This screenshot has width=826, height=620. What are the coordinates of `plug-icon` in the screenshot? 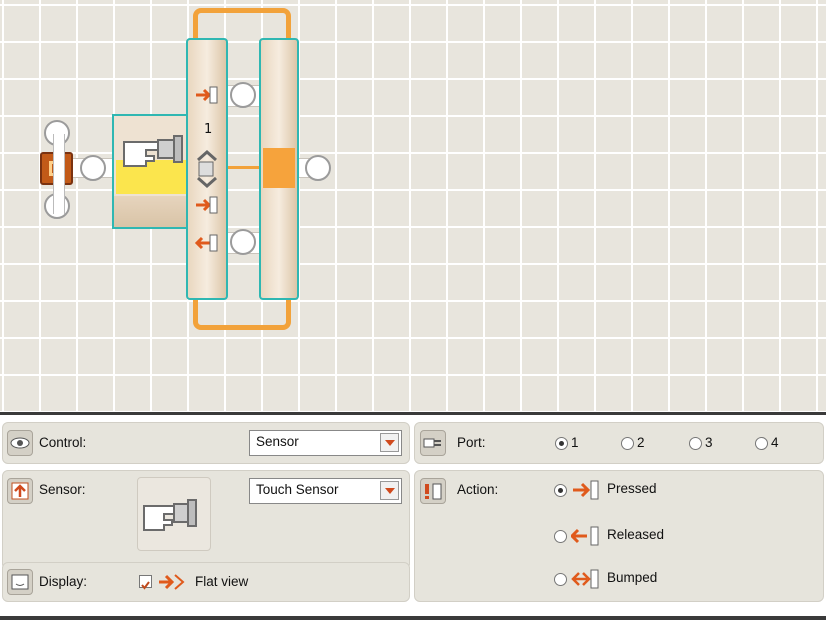 It's located at (433, 443).